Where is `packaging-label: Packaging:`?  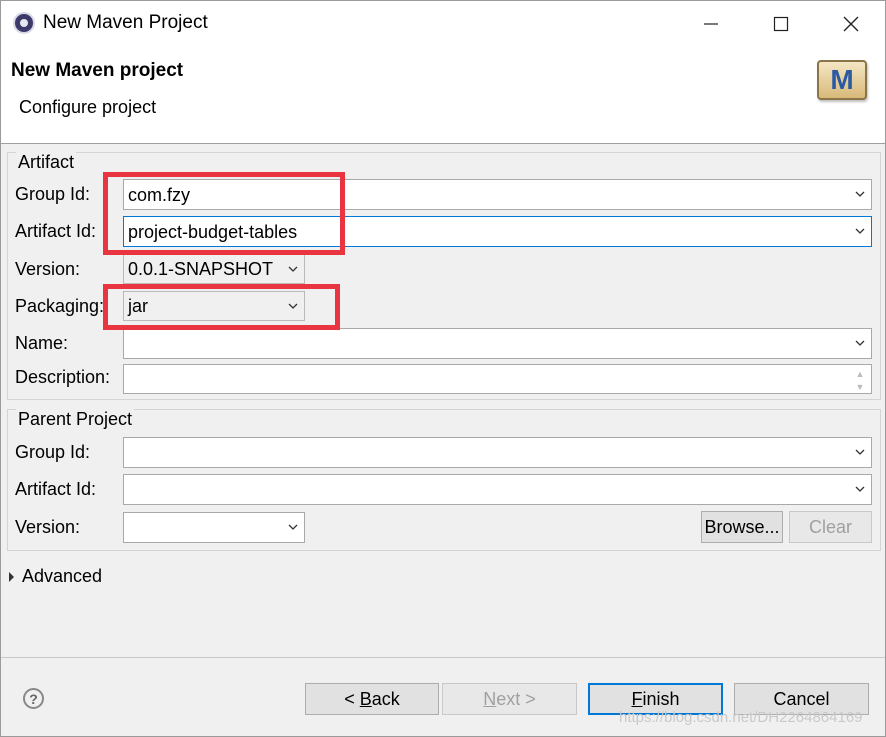
packaging-label: Packaging: is located at coordinates (60, 306).